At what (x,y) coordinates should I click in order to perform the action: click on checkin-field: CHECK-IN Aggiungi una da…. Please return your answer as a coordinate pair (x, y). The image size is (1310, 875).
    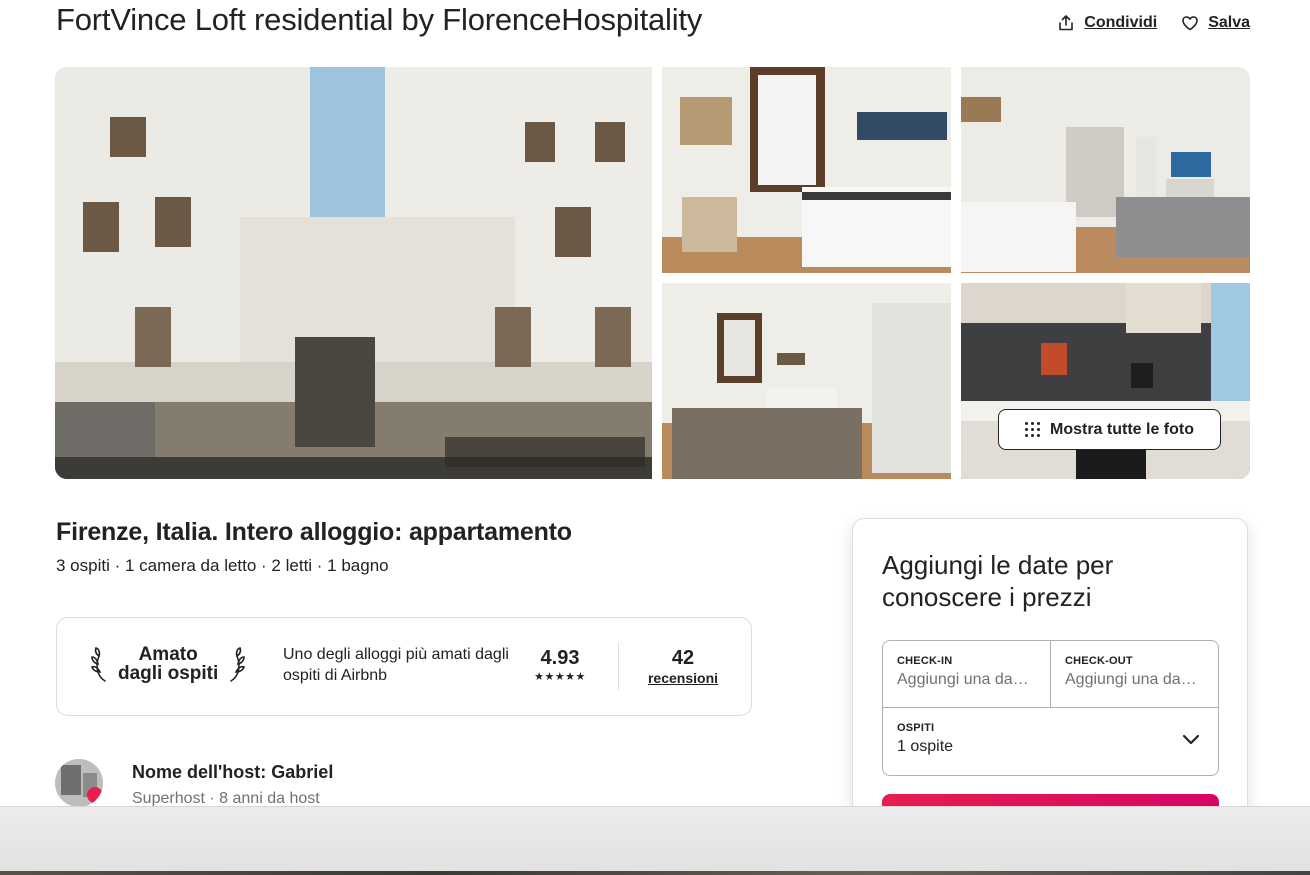
    Looking at the image, I should click on (967, 674).